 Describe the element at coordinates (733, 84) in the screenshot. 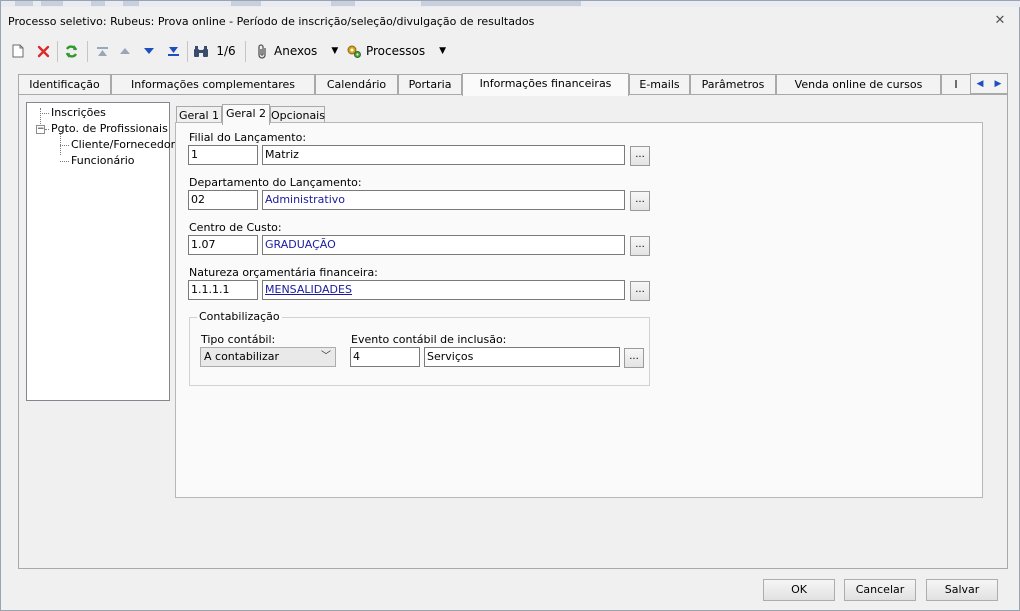

I see `tab-parametros: Parâmetros` at that location.